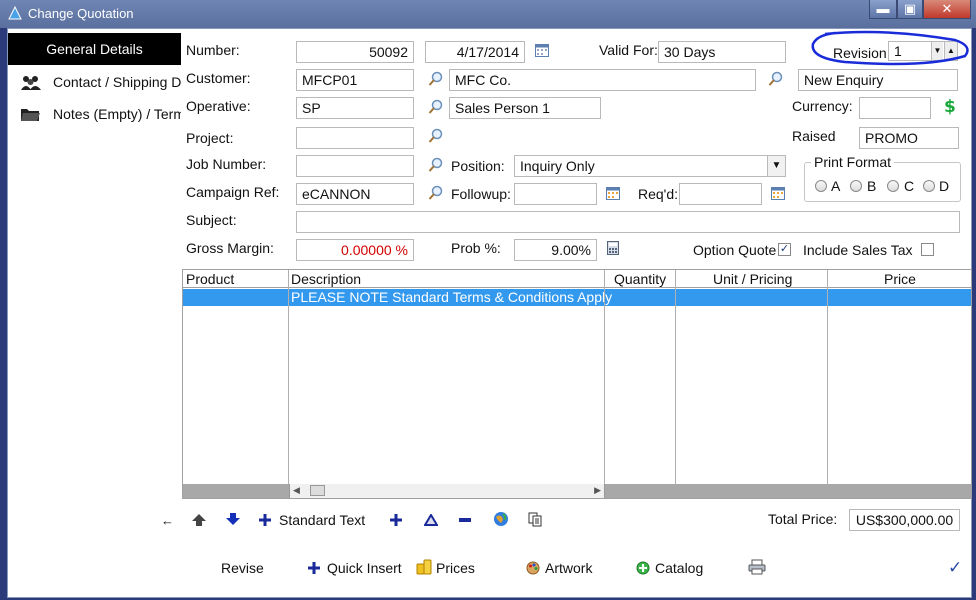 The height and width of the screenshot is (600, 976). I want to click on customer-code-field: MFCP01, so click(355, 80).